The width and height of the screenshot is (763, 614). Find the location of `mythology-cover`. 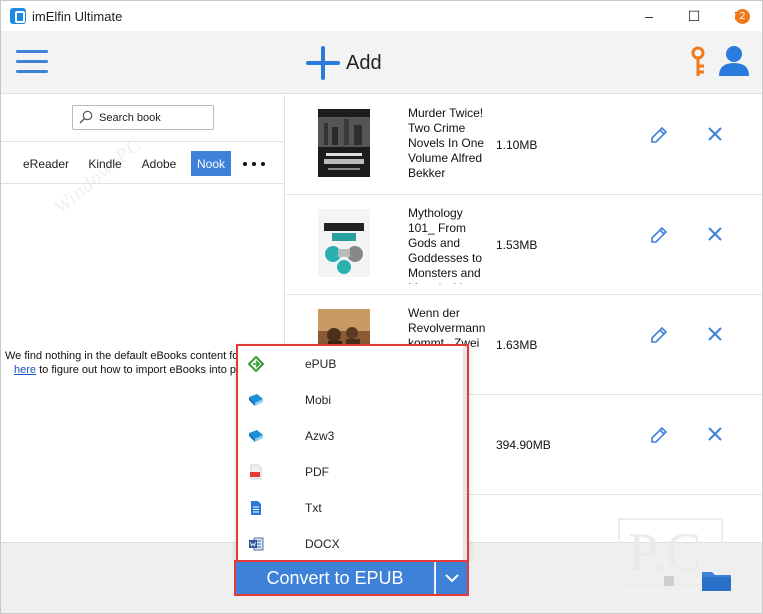

mythology-cover is located at coordinates (344, 243).